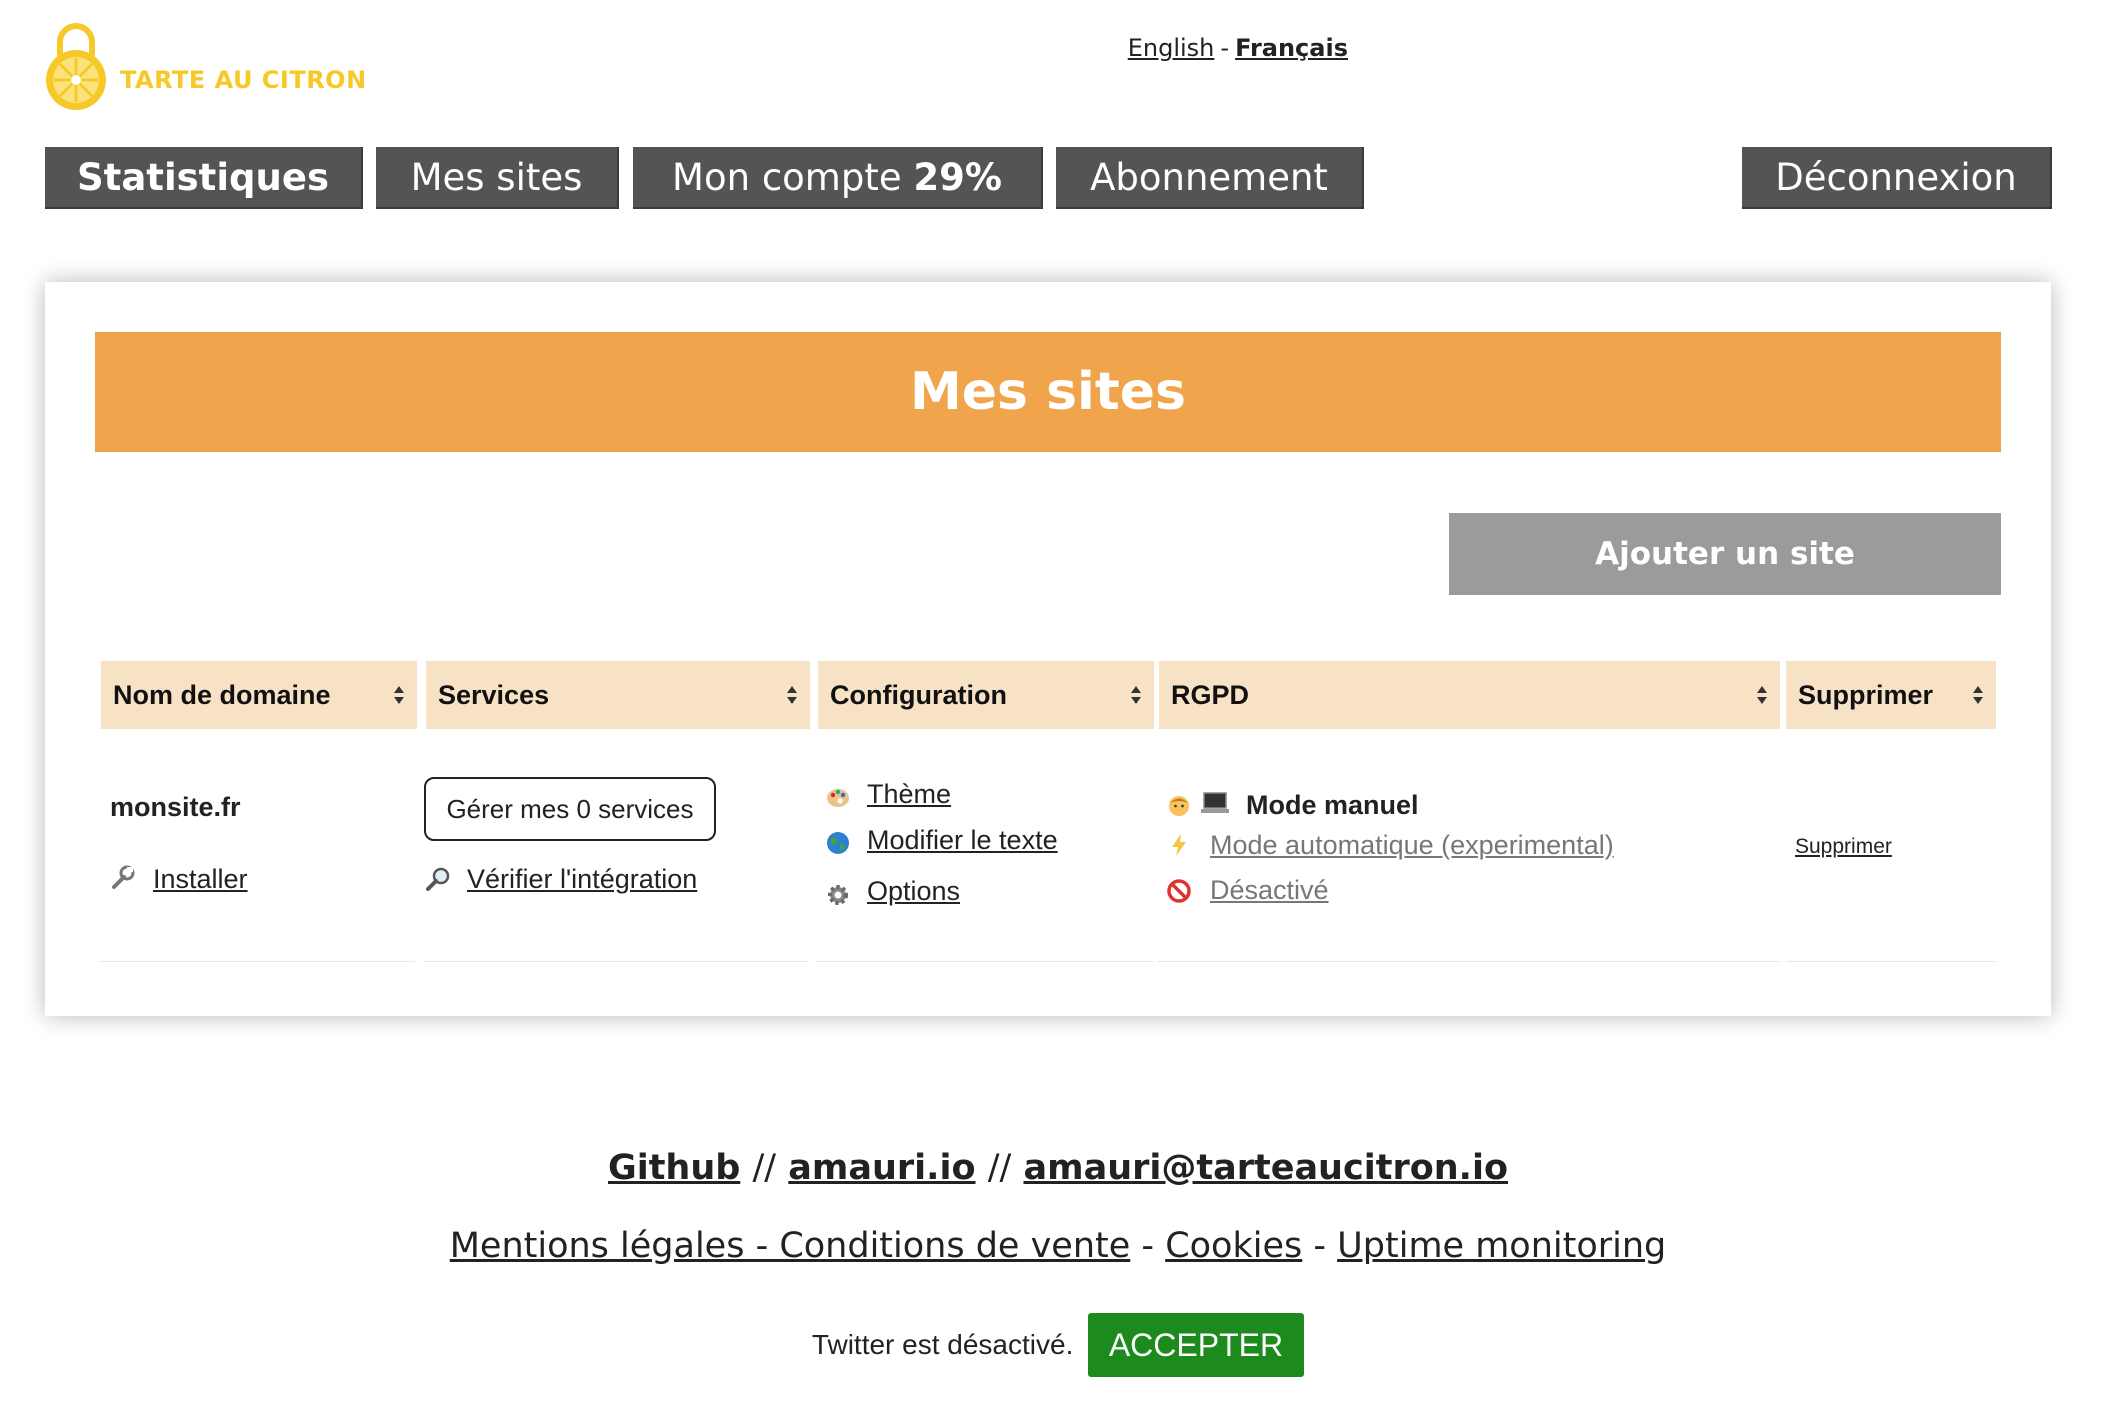 Image resolution: width=2116 pixels, height=1422 pixels. I want to click on twitter-consent-bar: Twitter est désactivé. ACCEPTER, so click(1058, 1345).